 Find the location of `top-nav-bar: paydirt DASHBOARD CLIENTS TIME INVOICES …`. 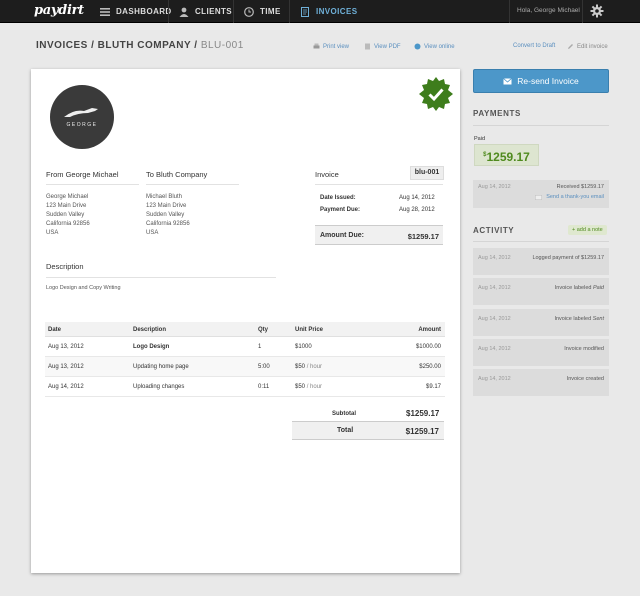

top-nav-bar: paydirt DASHBOARD CLIENTS TIME INVOICES … is located at coordinates (320, 11).